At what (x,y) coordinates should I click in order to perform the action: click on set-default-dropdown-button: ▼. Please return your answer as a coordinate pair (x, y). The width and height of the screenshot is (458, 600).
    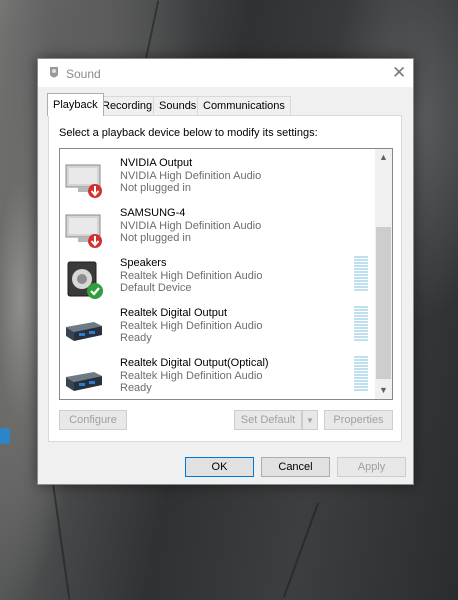
    Looking at the image, I should click on (310, 420).